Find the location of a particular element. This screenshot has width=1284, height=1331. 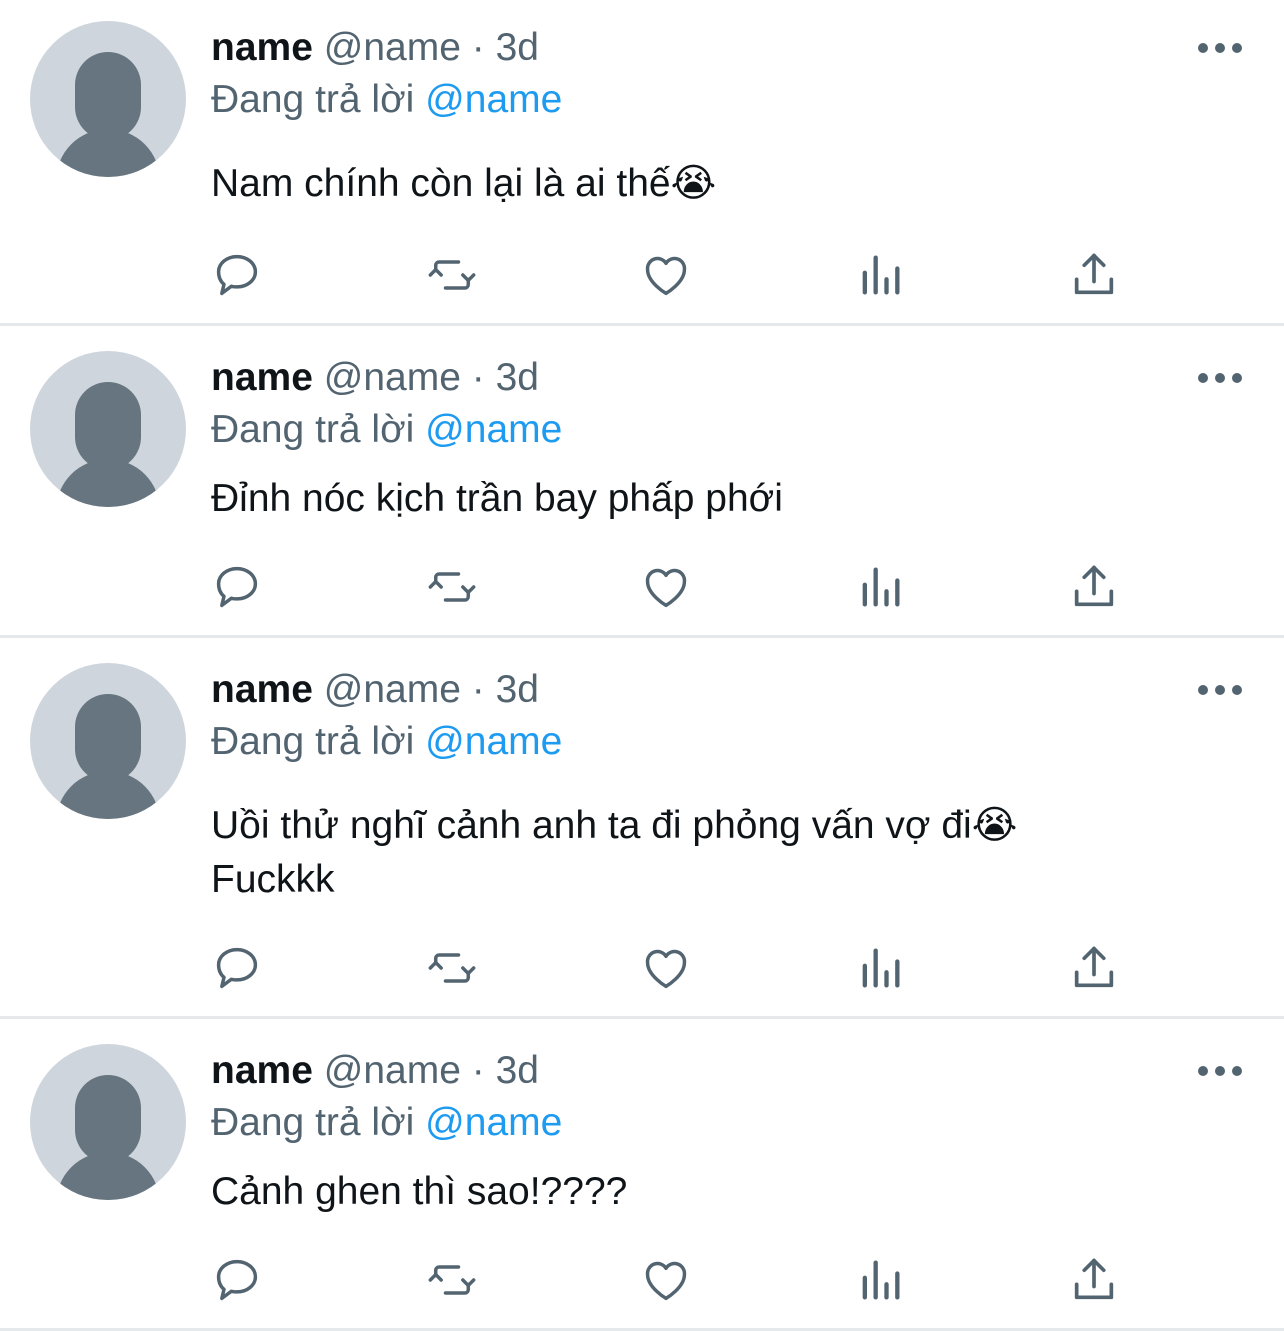

tweet-text: Cảnh ghen thì sao!???? is located at coordinates (419, 1191).